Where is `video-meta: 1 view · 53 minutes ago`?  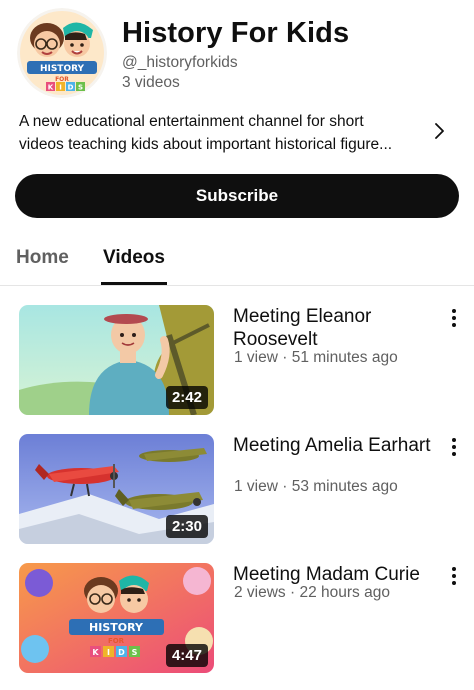
video-meta: 1 view · 53 minutes ago is located at coordinates (316, 486).